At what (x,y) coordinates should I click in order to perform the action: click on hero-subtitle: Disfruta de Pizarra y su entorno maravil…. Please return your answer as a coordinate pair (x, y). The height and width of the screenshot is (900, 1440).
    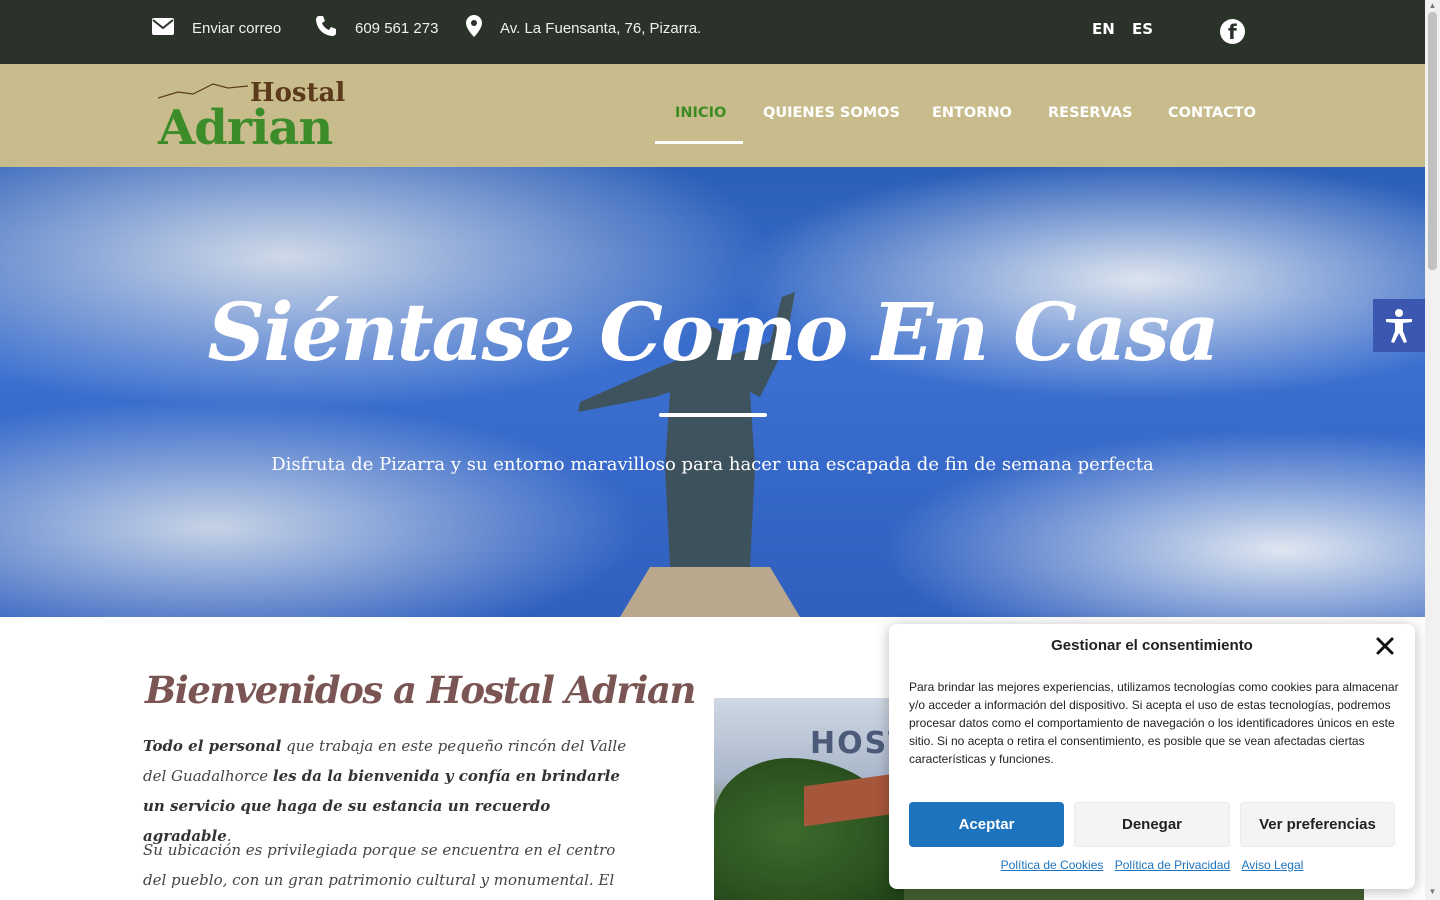
    Looking at the image, I should click on (712, 464).